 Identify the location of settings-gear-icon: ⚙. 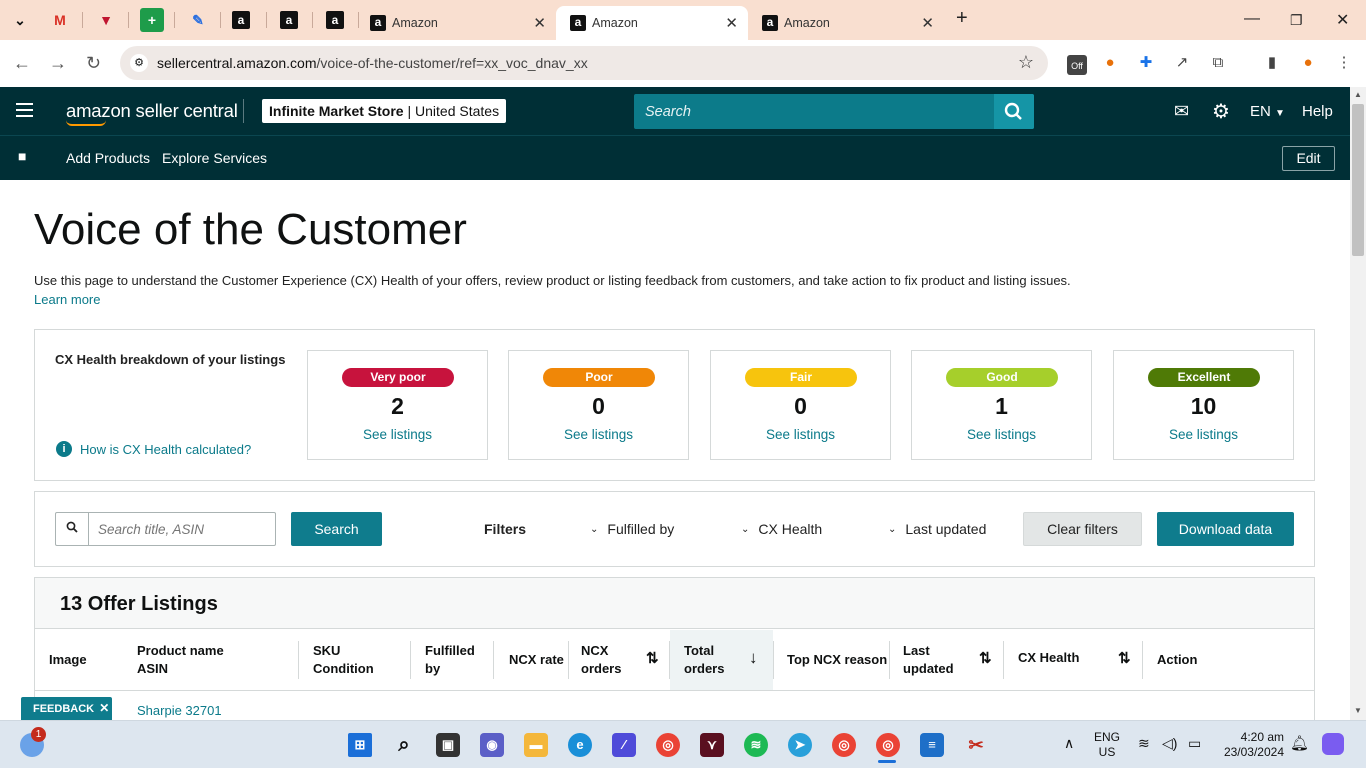
(1221, 111).